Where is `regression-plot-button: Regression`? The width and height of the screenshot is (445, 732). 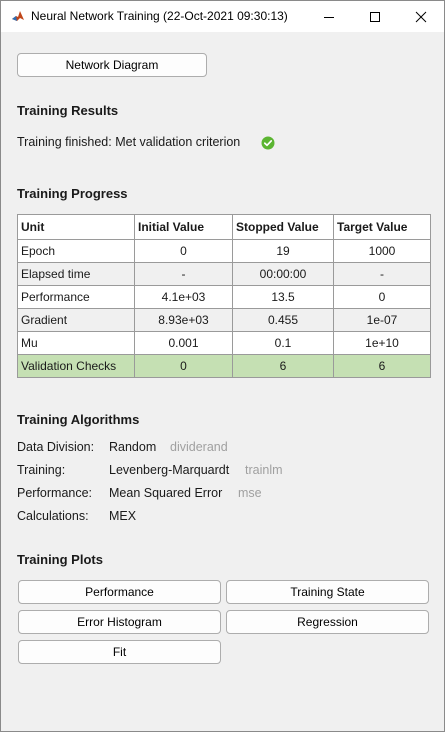 regression-plot-button: Regression is located at coordinates (327, 622).